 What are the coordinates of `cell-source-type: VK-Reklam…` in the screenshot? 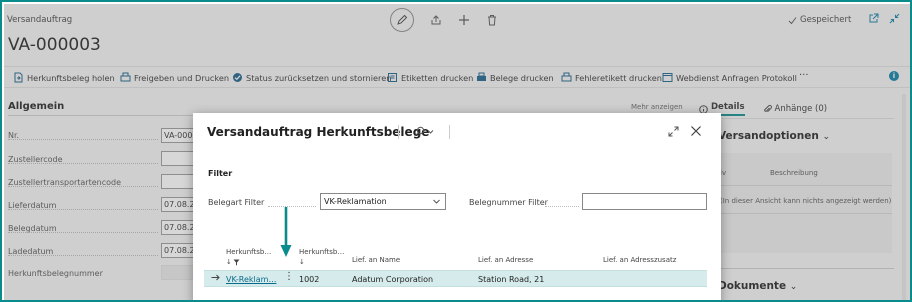 It's located at (251, 279).